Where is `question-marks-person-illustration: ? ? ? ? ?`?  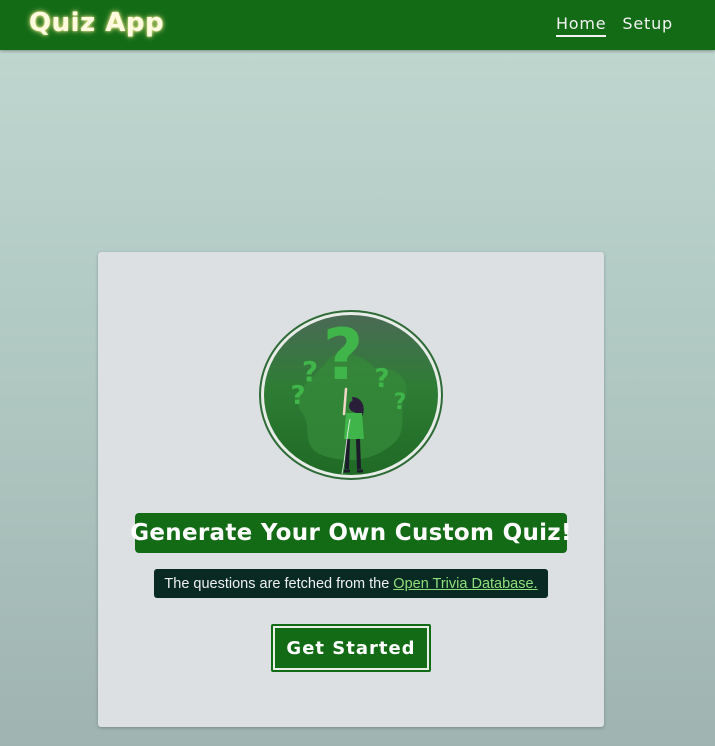 question-marks-person-illustration: ? ? ? ? ? is located at coordinates (351, 395).